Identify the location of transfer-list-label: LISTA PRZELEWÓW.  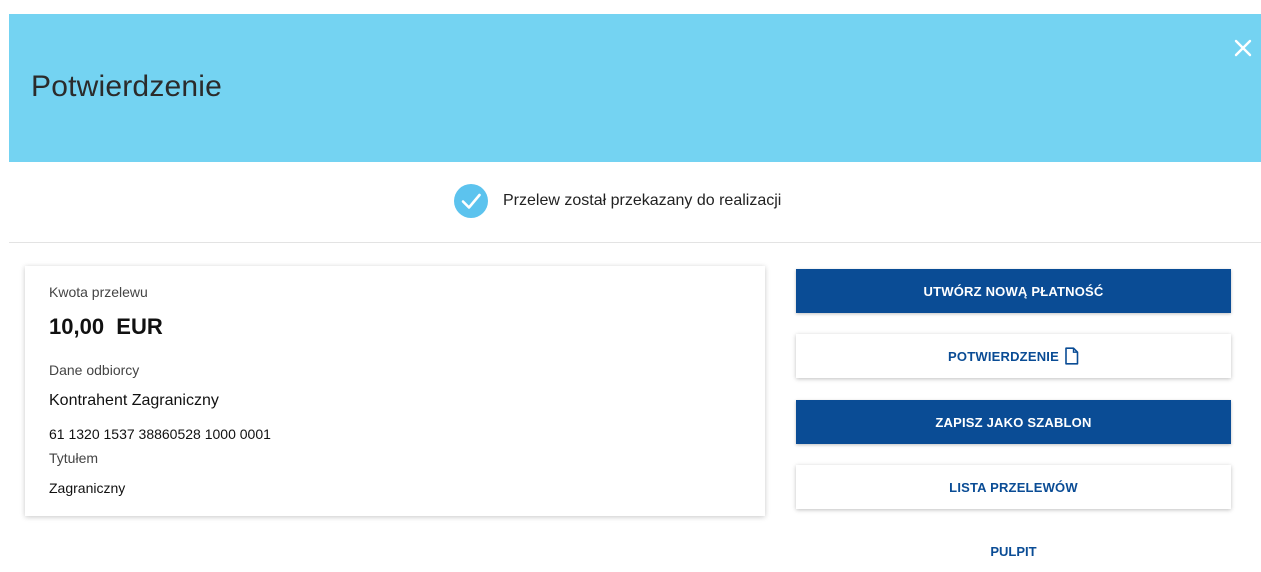
(1013, 487).